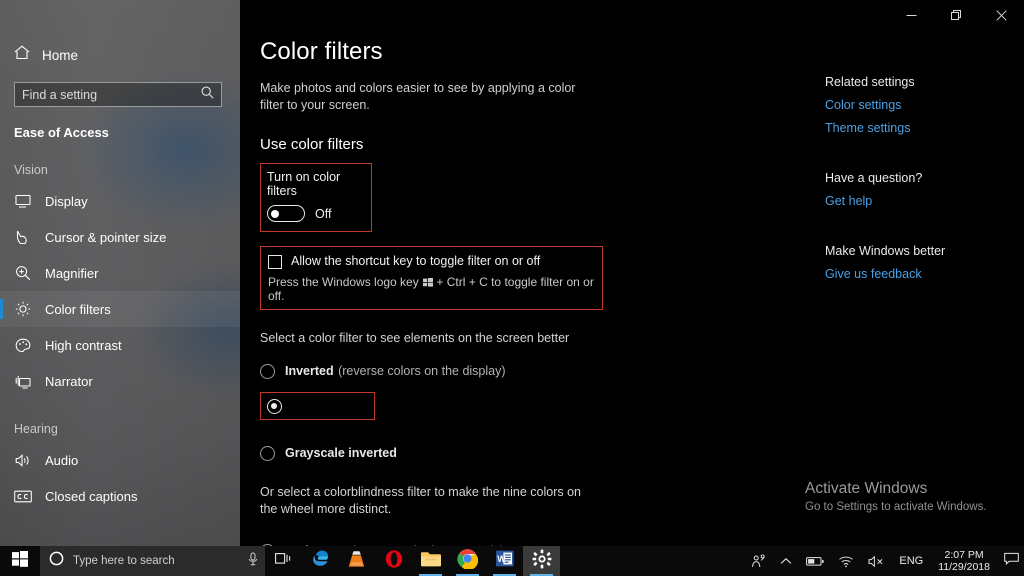  What do you see at coordinates (393, 561) in the screenshot?
I see `taskbar-app-opera` at bounding box center [393, 561].